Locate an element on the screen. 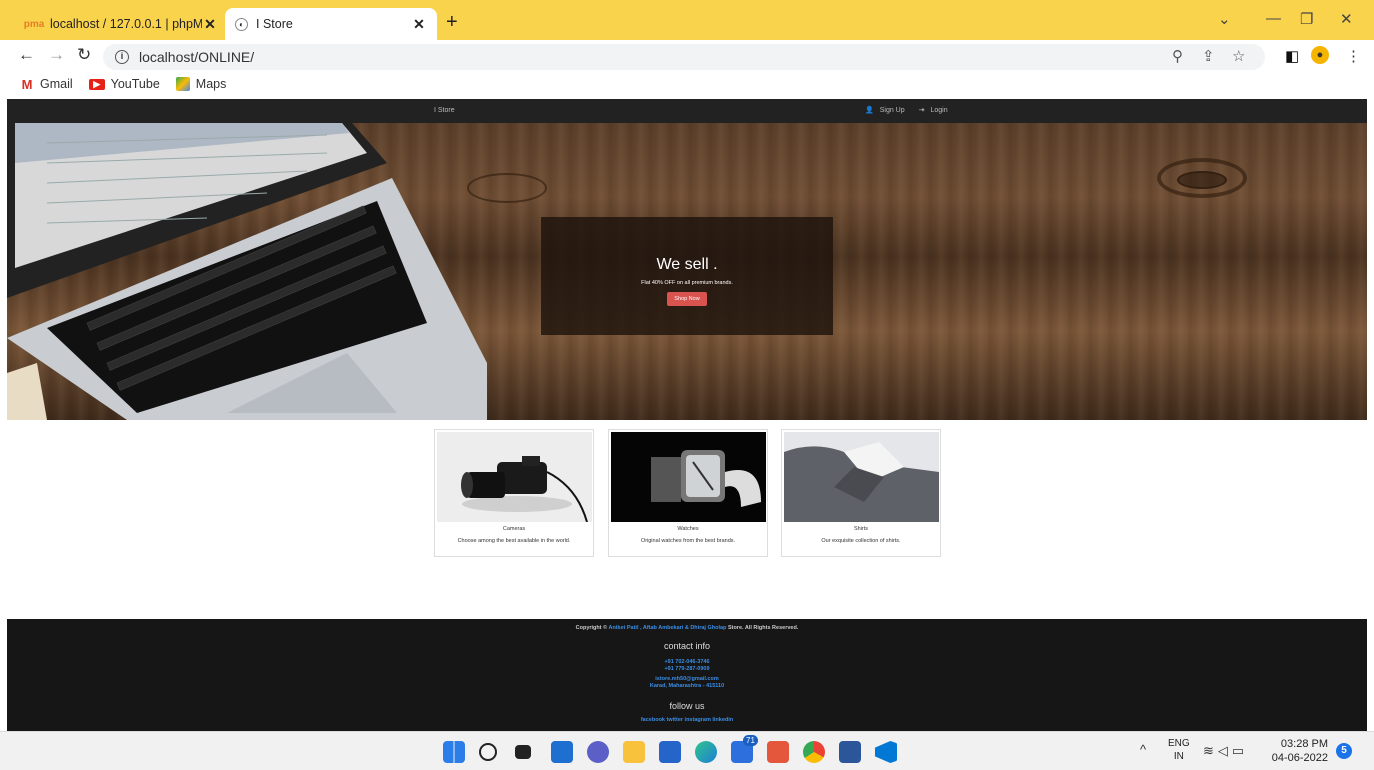 The height and width of the screenshot is (770, 1374). word-icon is located at coordinates (850, 752).